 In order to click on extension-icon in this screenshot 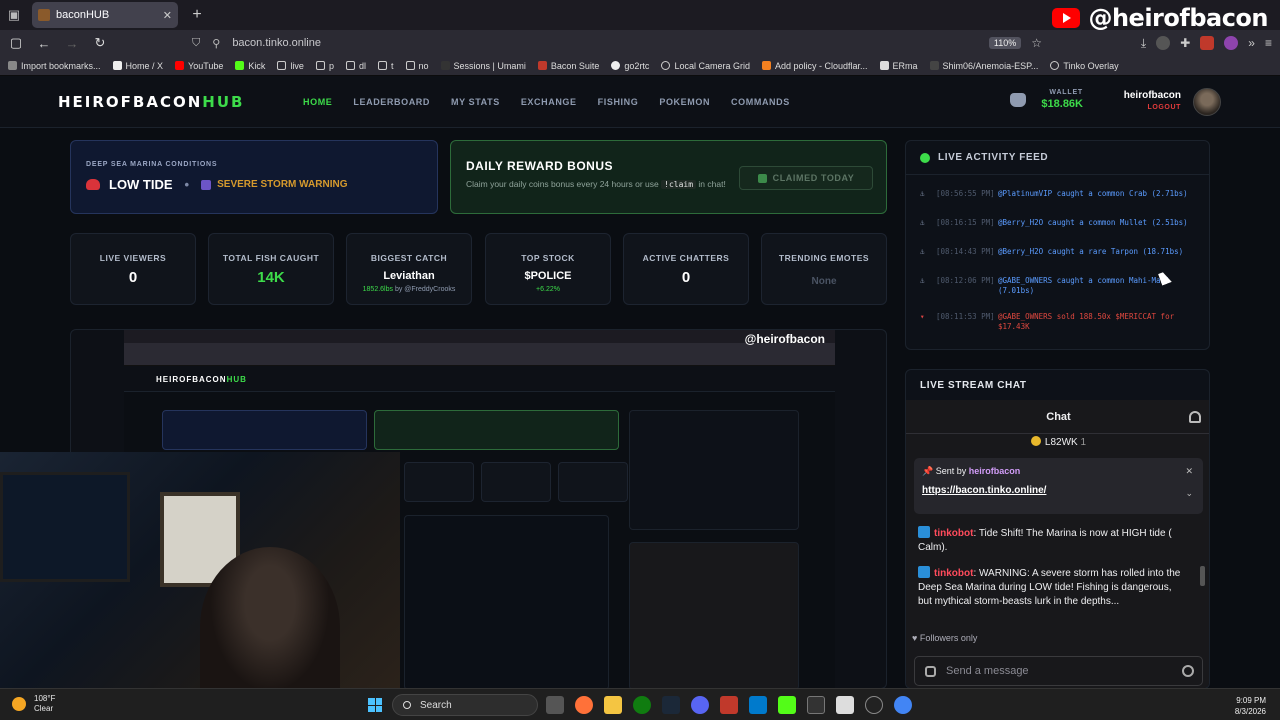, I will do `click(1163, 43)`.